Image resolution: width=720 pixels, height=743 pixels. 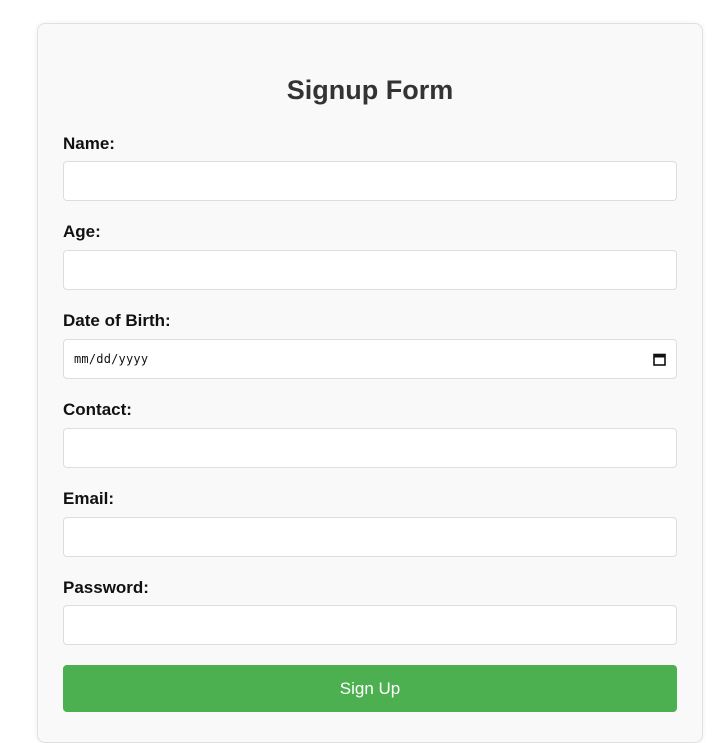 I want to click on calendar-icon, so click(x=659, y=359).